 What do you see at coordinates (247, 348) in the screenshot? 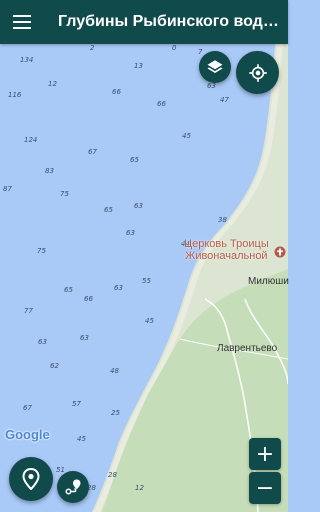
I see `village-label-lavrentevo: Лаврентьево` at bounding box center [247, 348].